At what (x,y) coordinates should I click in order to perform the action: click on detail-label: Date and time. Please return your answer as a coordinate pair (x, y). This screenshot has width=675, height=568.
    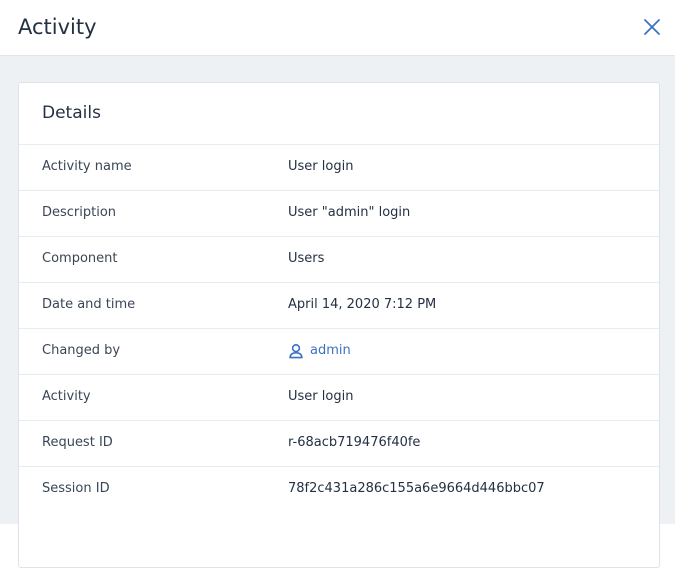
    Looking at the image, I should click on (89, 304).